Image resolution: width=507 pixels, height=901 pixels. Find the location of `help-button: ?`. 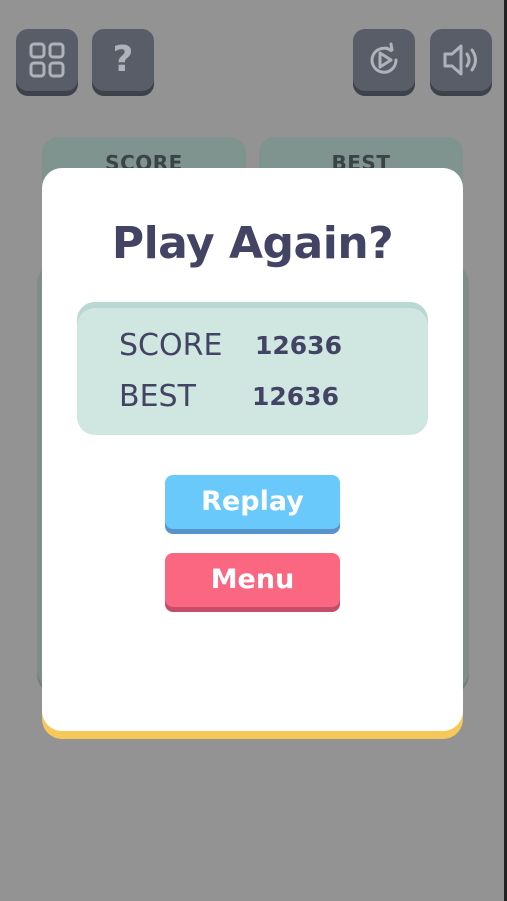

help-button: ? is located at coordinates (123, 60).